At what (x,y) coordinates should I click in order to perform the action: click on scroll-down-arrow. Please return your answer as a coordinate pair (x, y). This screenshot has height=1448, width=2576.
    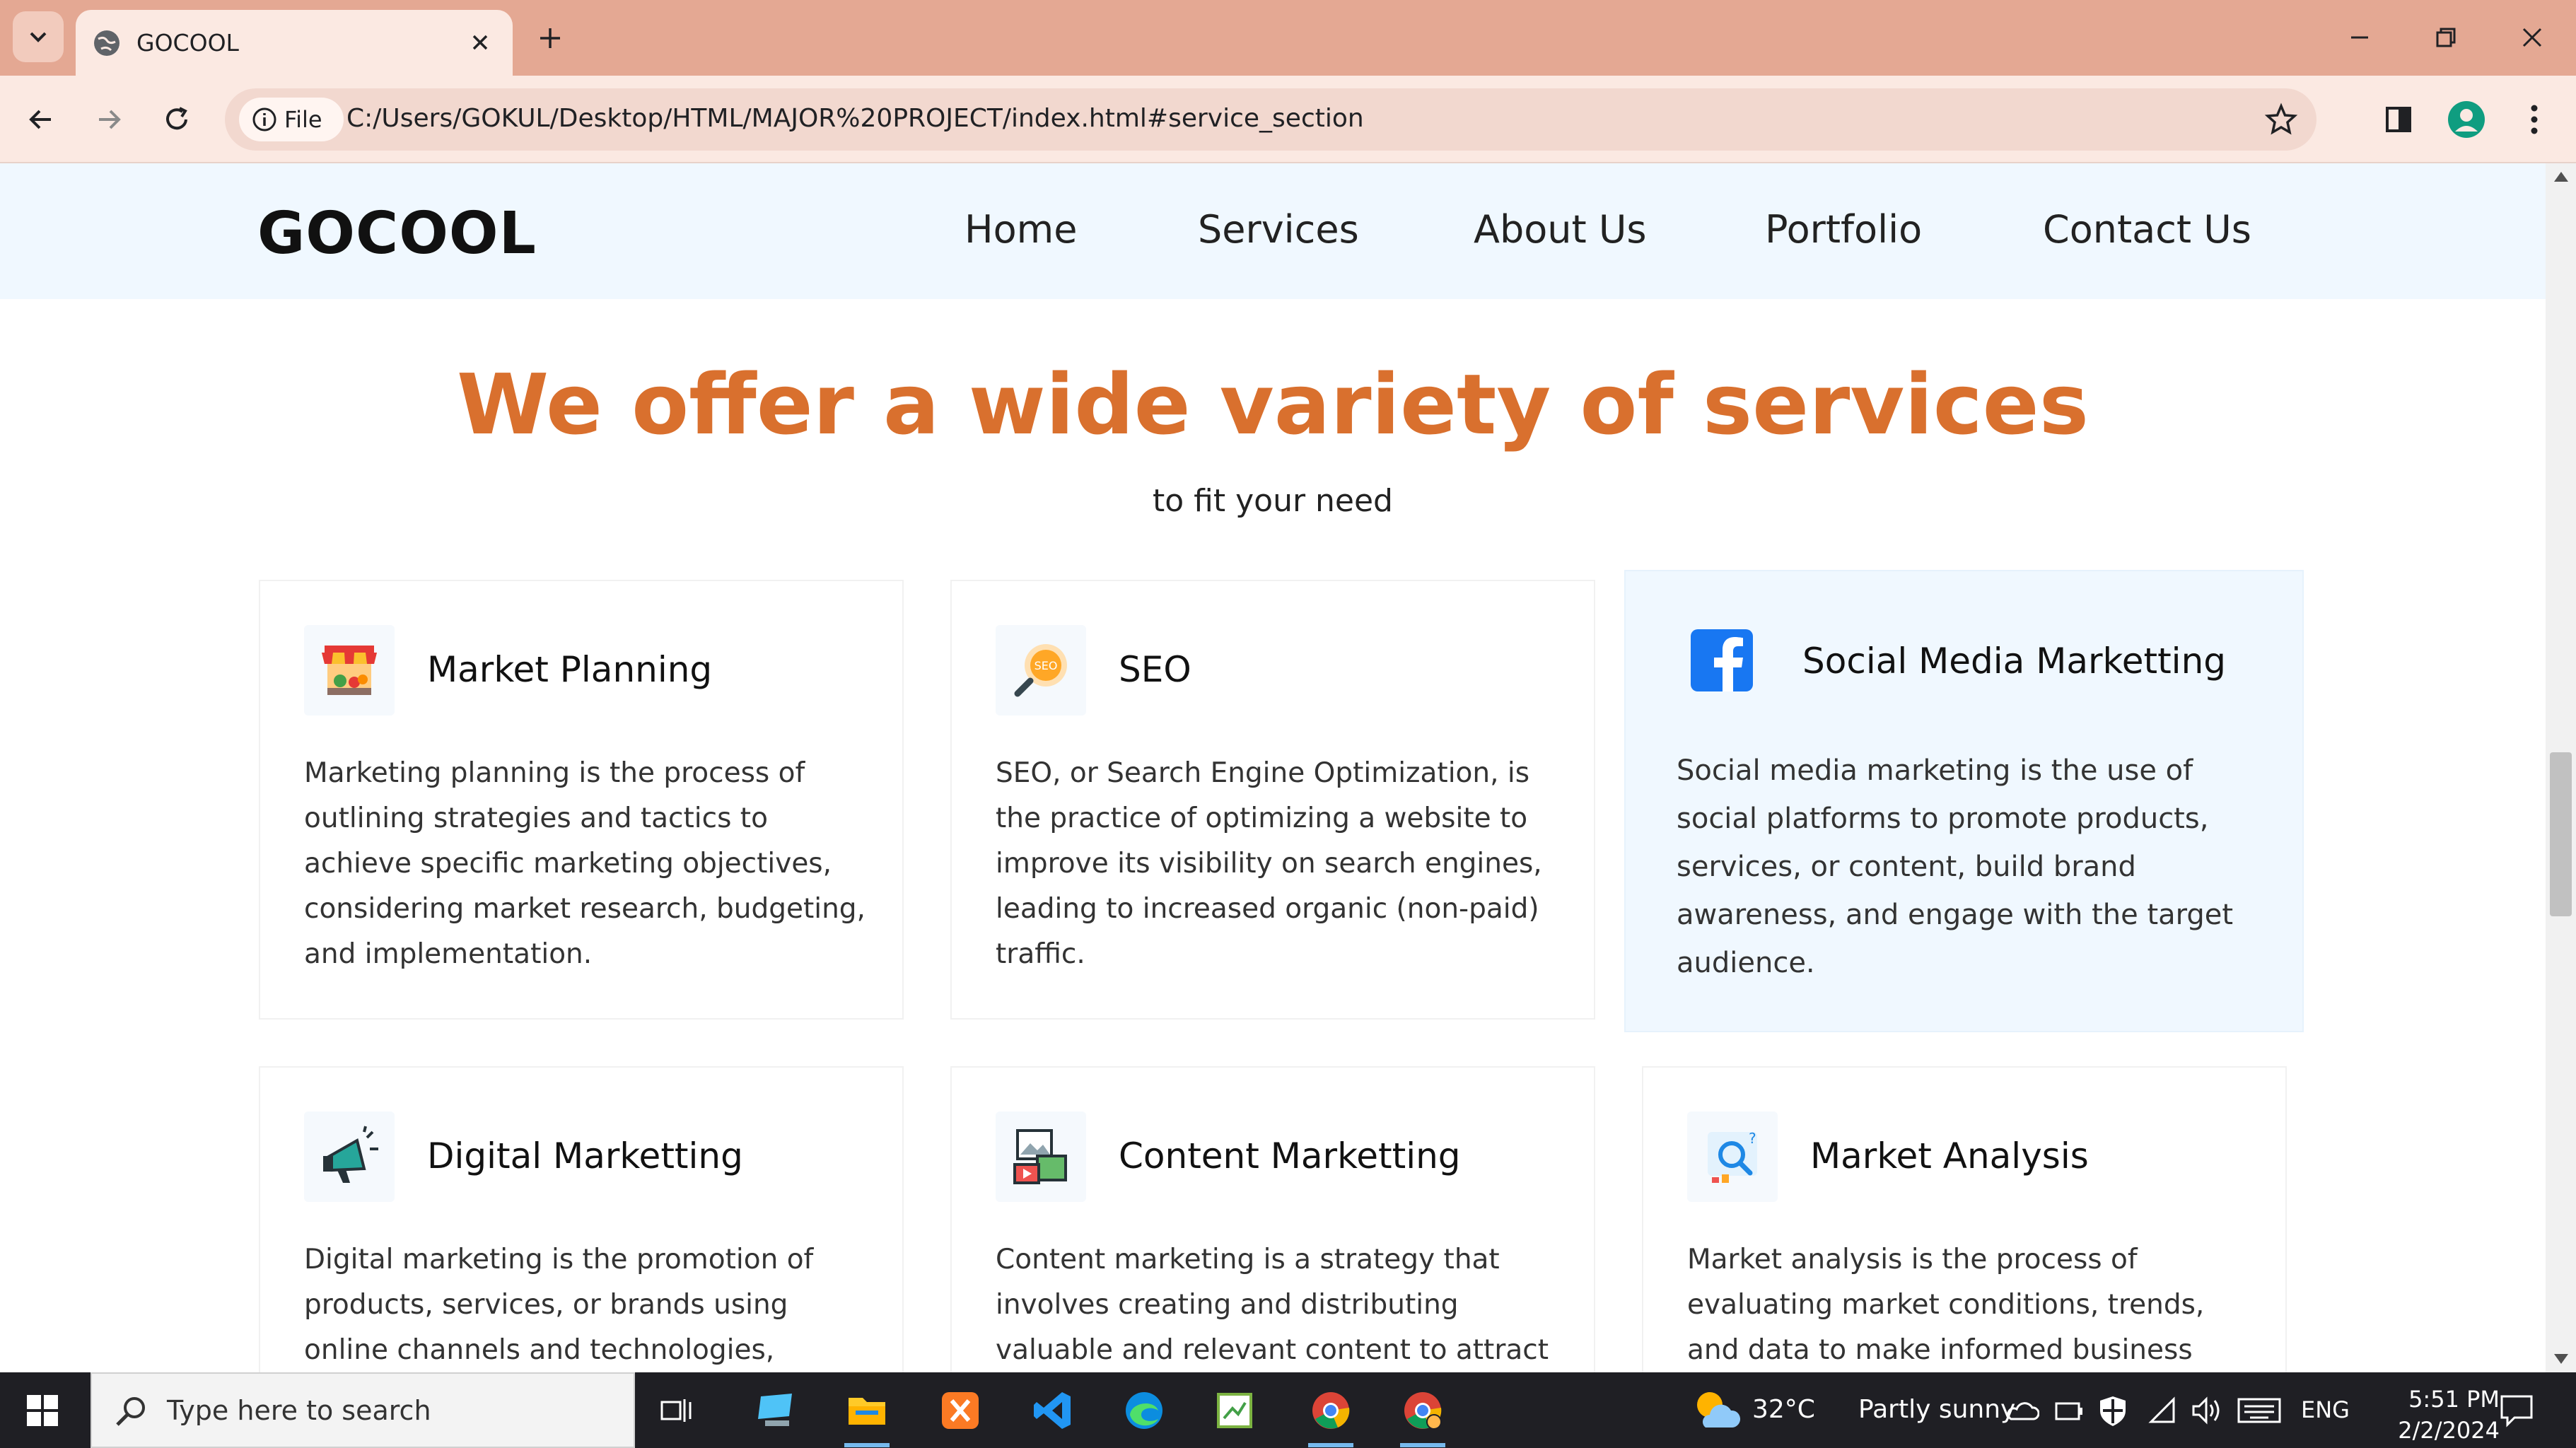
    Looking at the image, I should click on (2561, 1359).